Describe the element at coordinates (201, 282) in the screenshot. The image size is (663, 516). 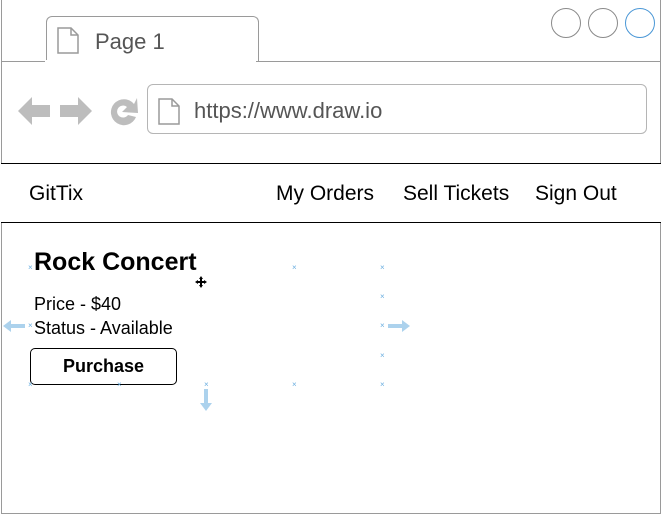
I see `move-cursor-icon` at that location.